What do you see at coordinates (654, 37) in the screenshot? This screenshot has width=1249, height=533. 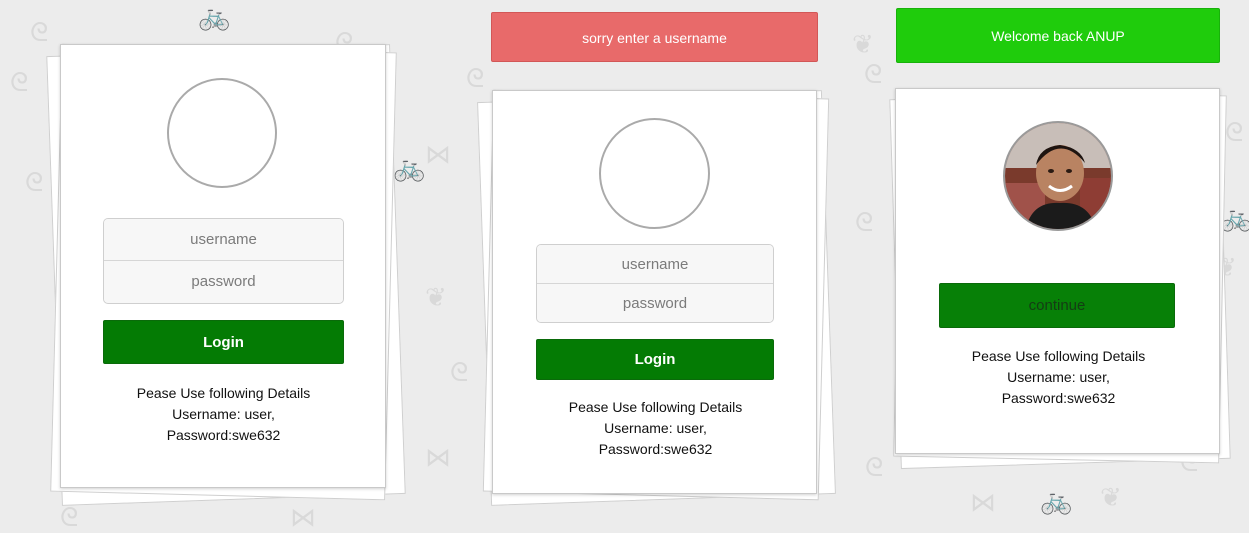 I see `error-alert: sorry enter a username` at bounding box center [654, 37].